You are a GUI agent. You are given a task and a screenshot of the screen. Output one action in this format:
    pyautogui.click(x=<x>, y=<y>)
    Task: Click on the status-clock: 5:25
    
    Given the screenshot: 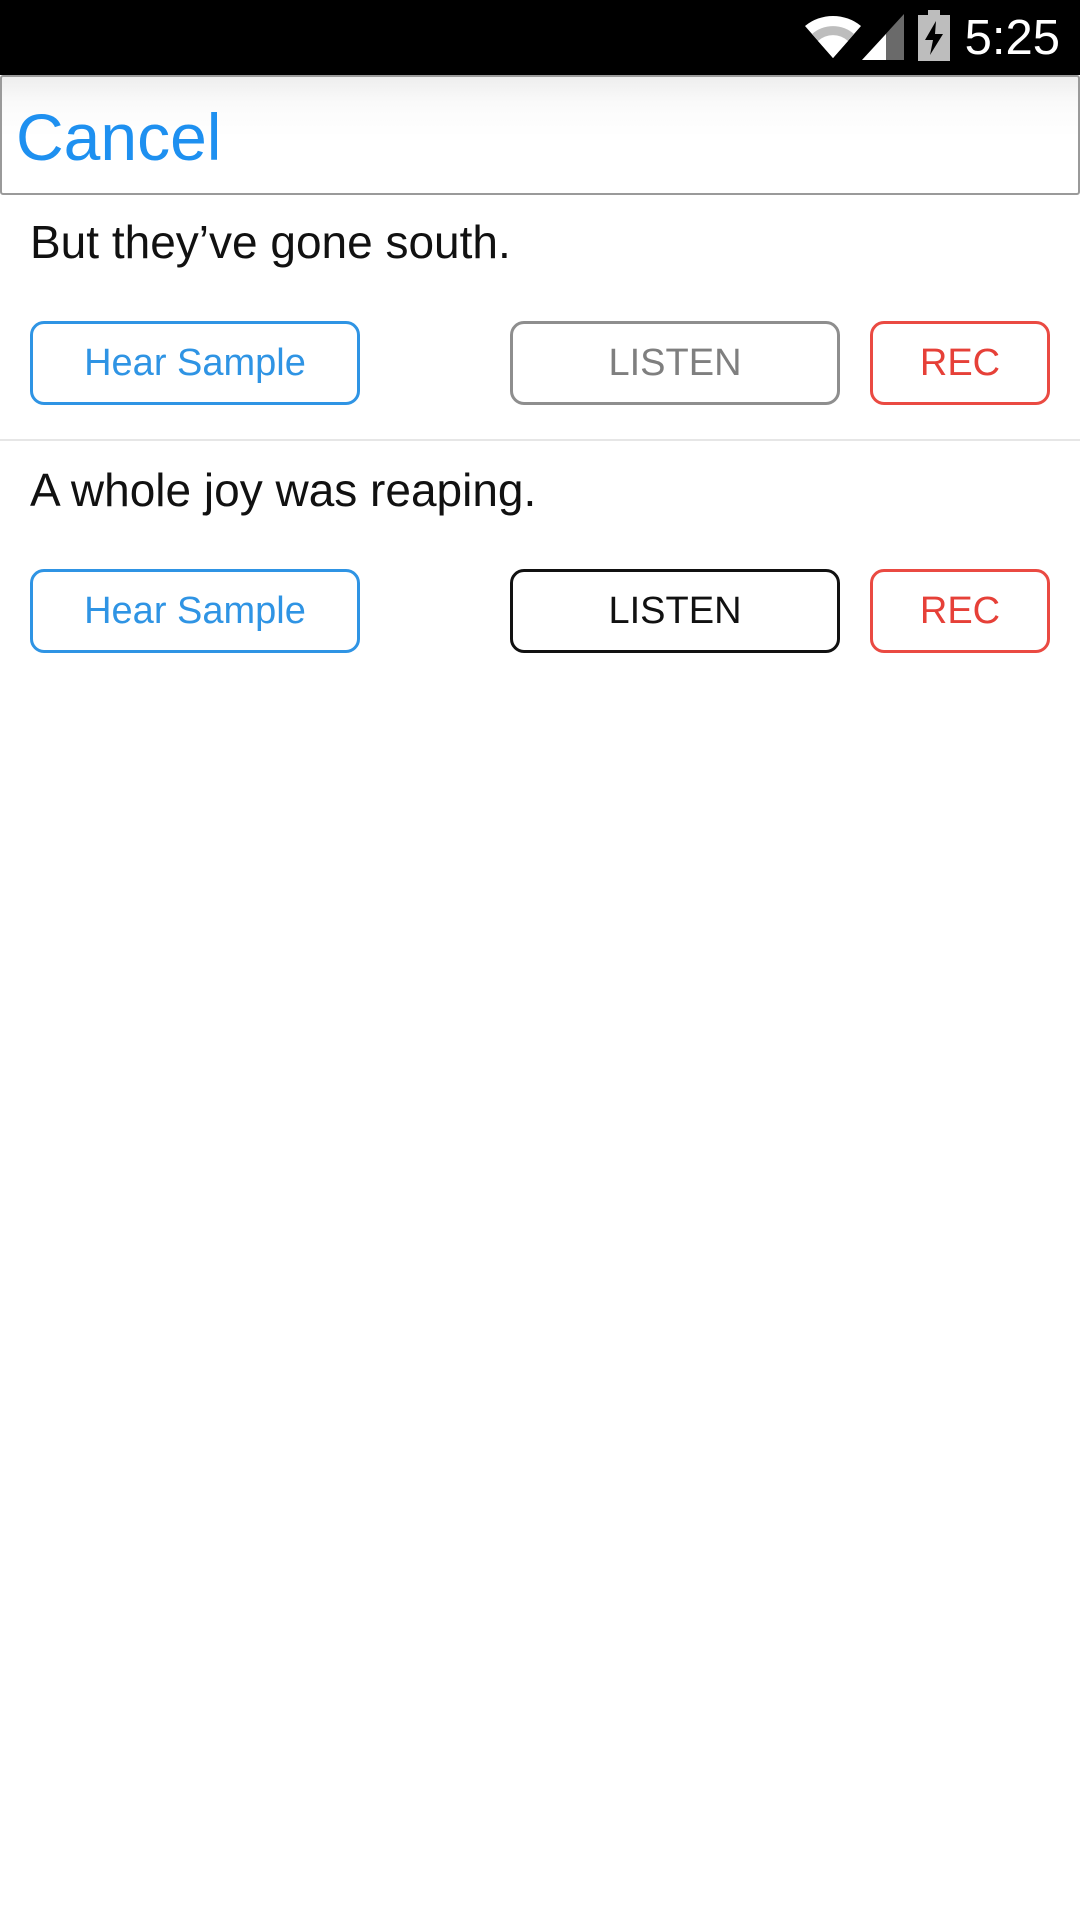 What is the action you would take?
    pyautogui.click(x=1012, y=38)
    